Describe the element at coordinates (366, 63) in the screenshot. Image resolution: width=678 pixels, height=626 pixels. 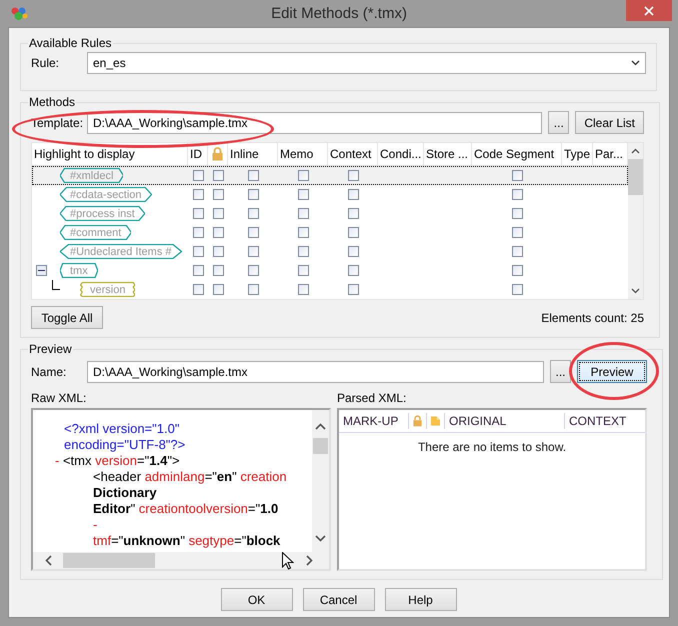
I see `rule-dropdown: en_es` at that location.